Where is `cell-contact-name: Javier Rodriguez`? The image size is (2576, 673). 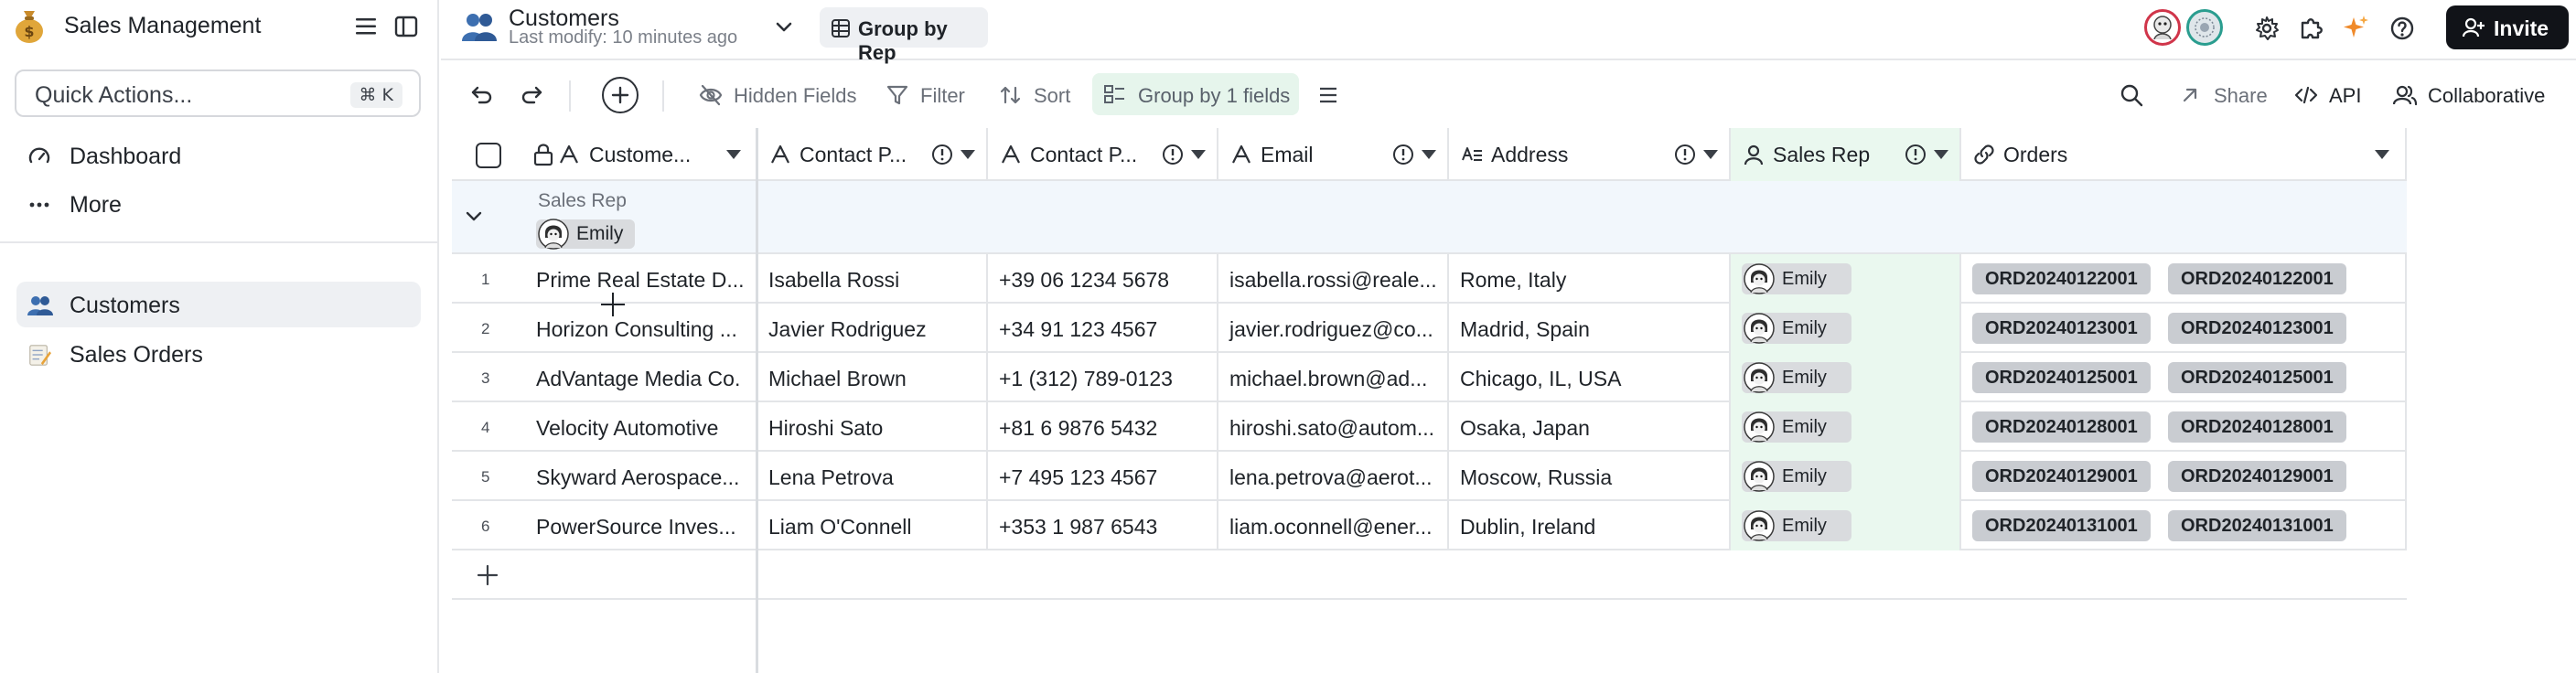
cell-contact-name: Javier Rodriguez is located at coordinates (872, 328).